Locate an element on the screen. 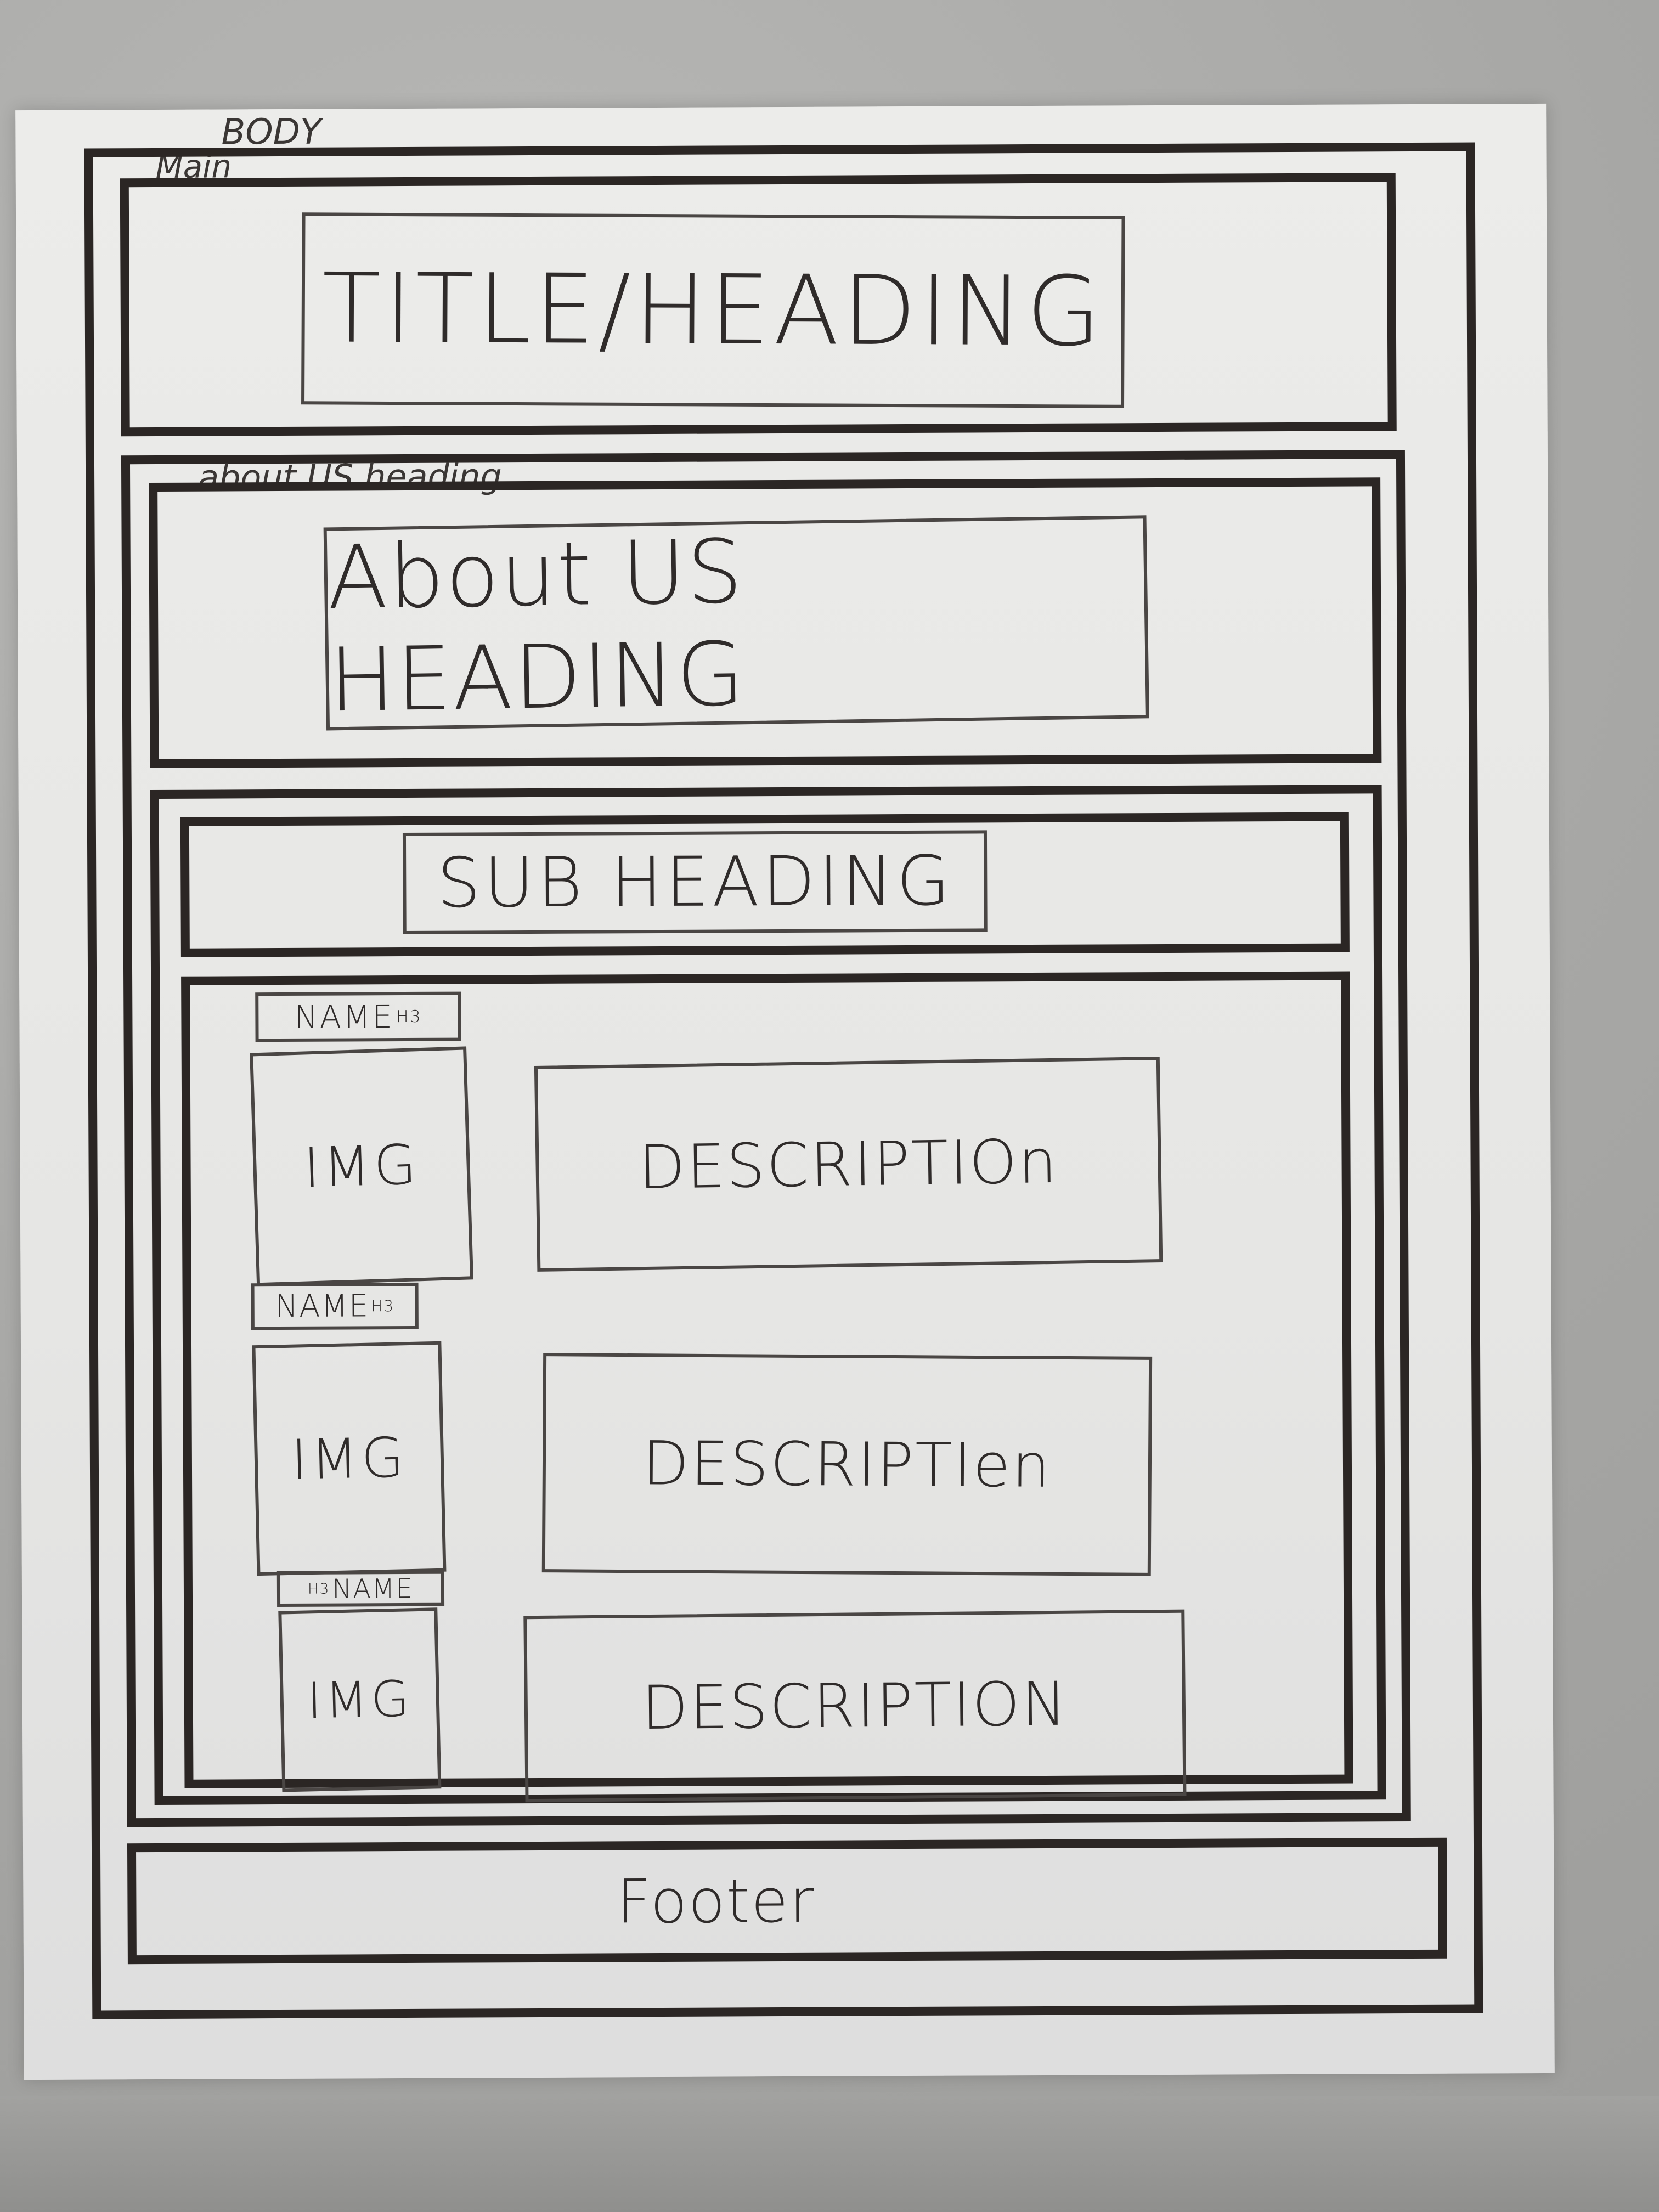 The height and width of the screenshot is (2212, 1659). member-description: DESCRIPTIOn is located at coordinates (849, 1164).